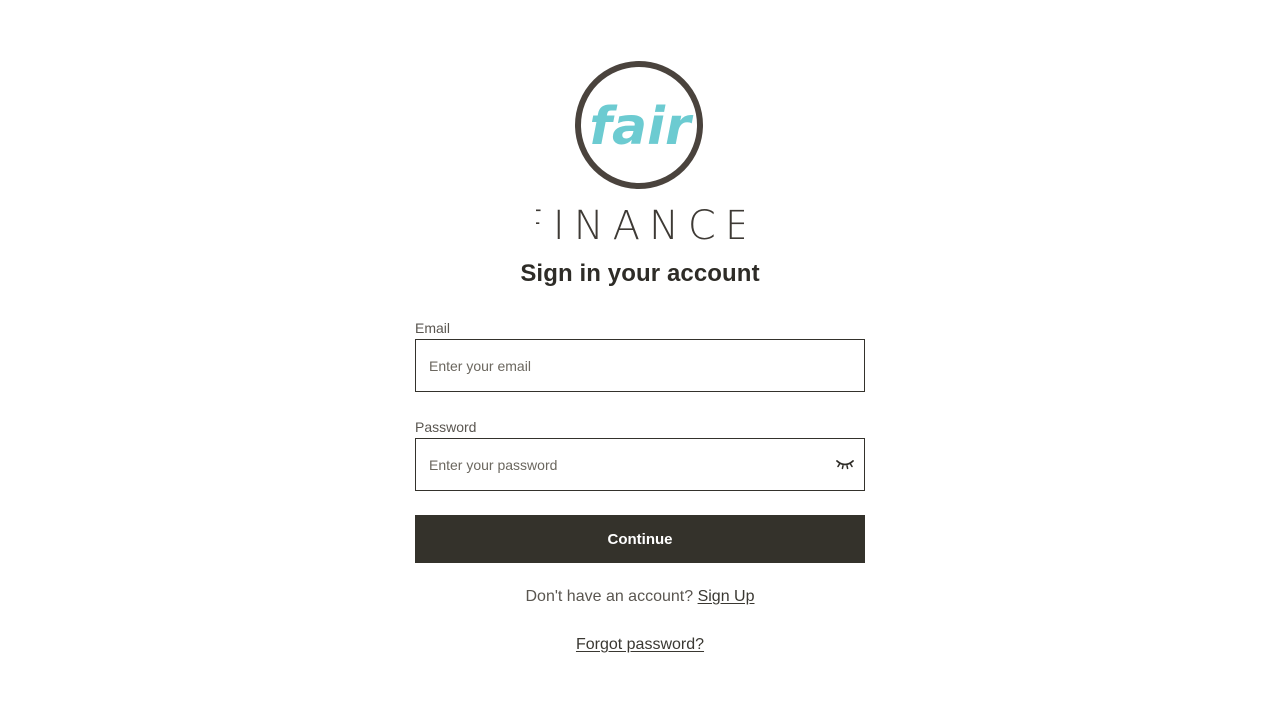 The height and width of the screenshot is (720, 1280). Describe the element at coordinates (640, 464) in the screenshot. I see `password-field` at that location.